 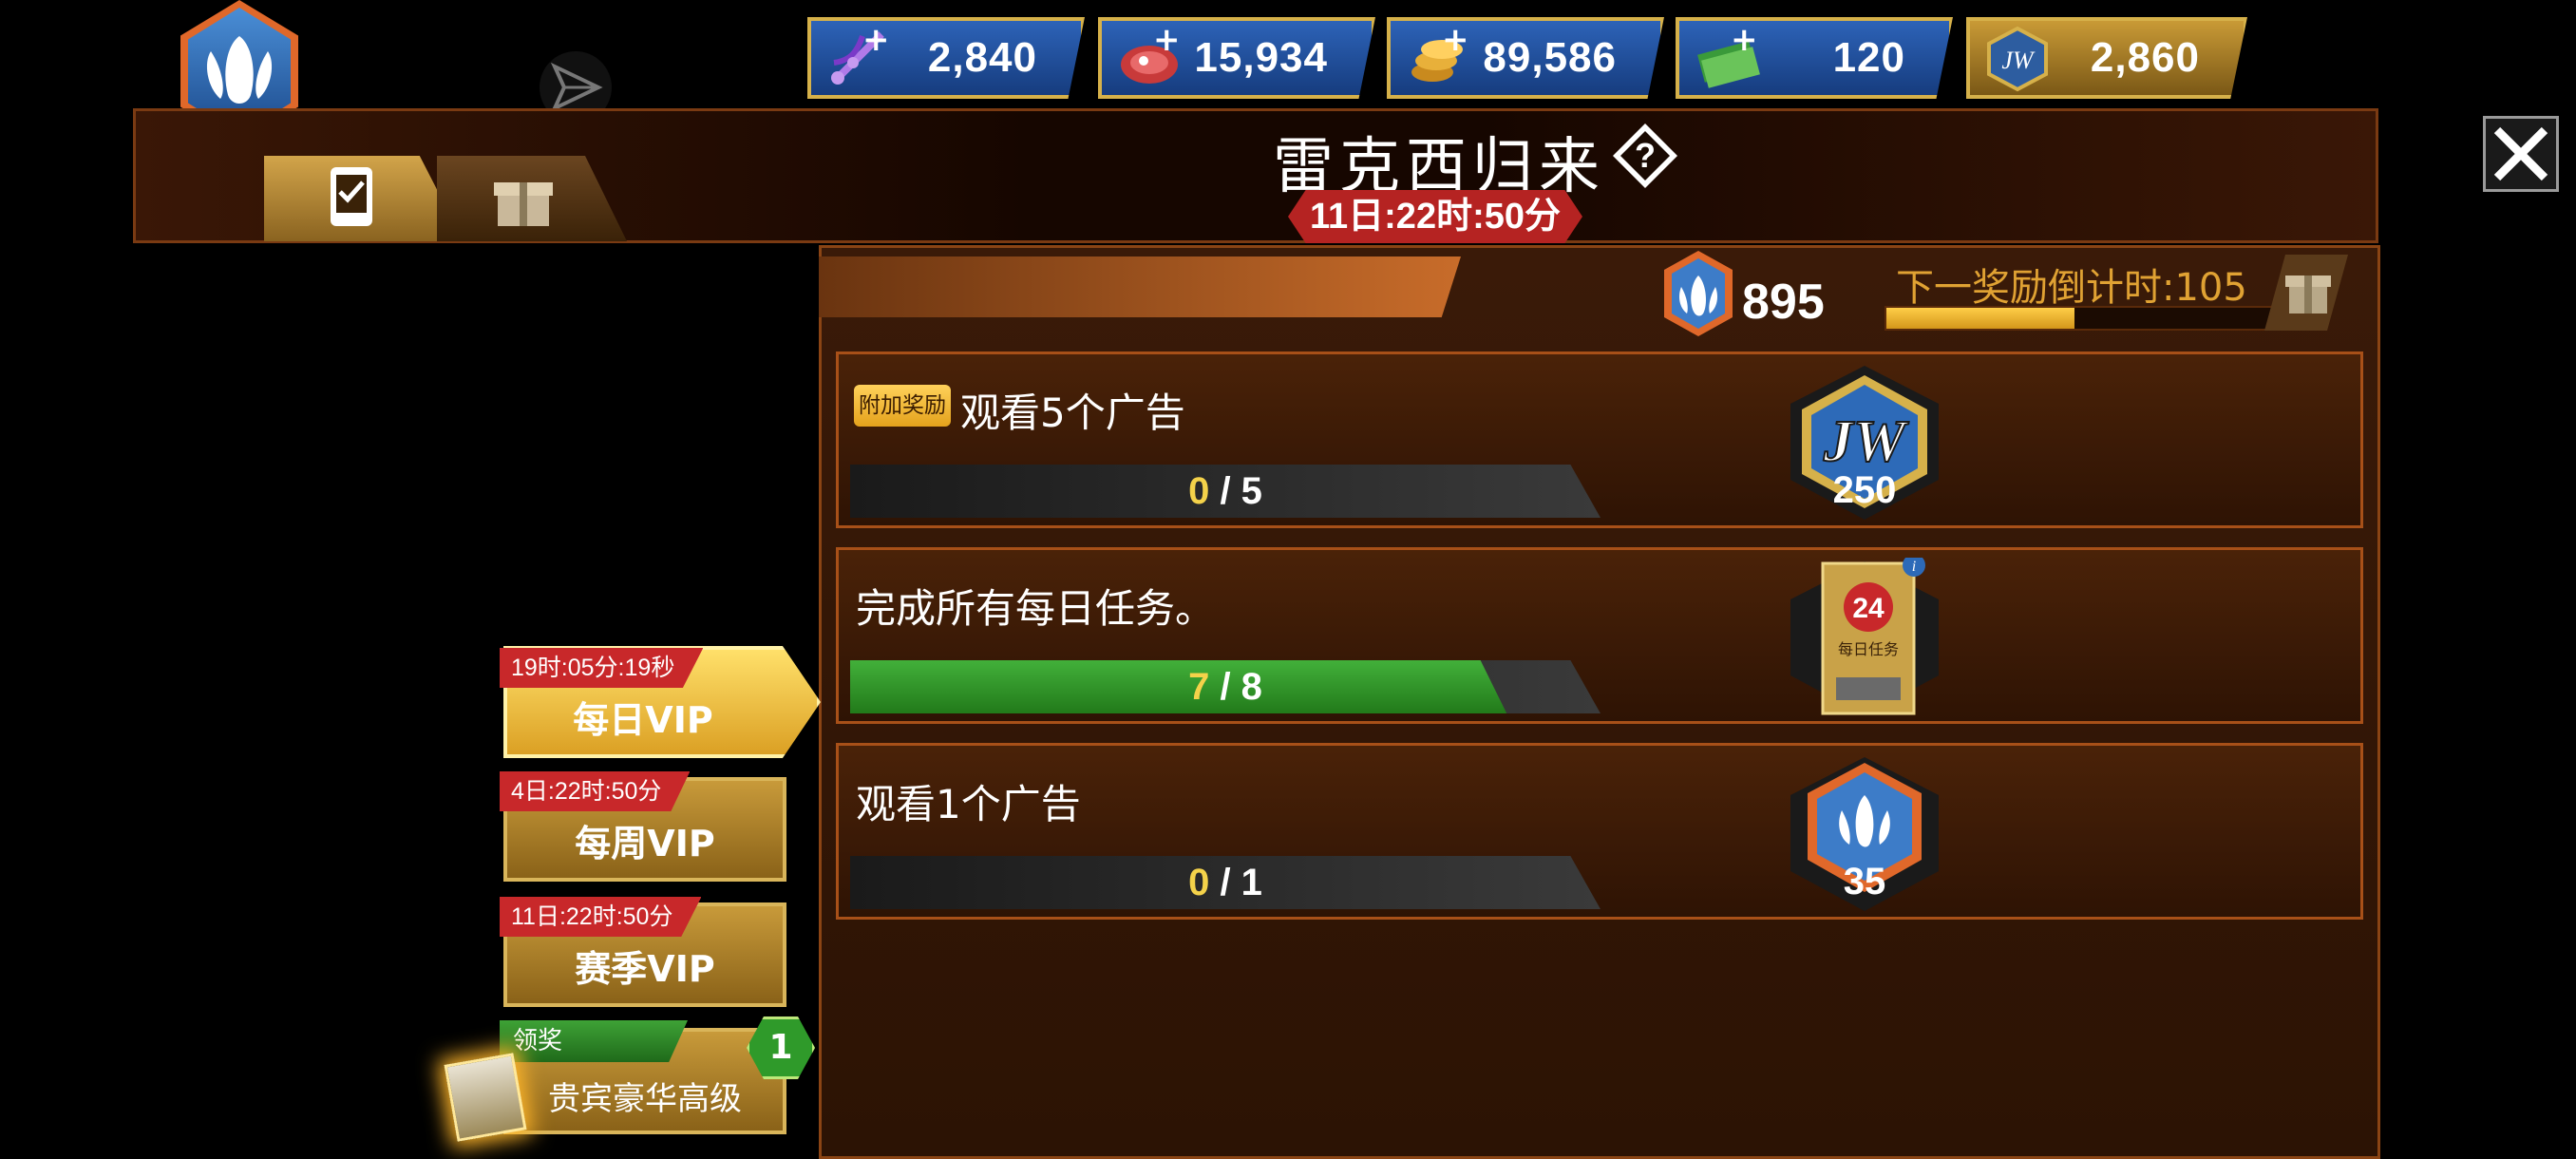 I want to click on event-points-icon, so click(x=1698, y=293).